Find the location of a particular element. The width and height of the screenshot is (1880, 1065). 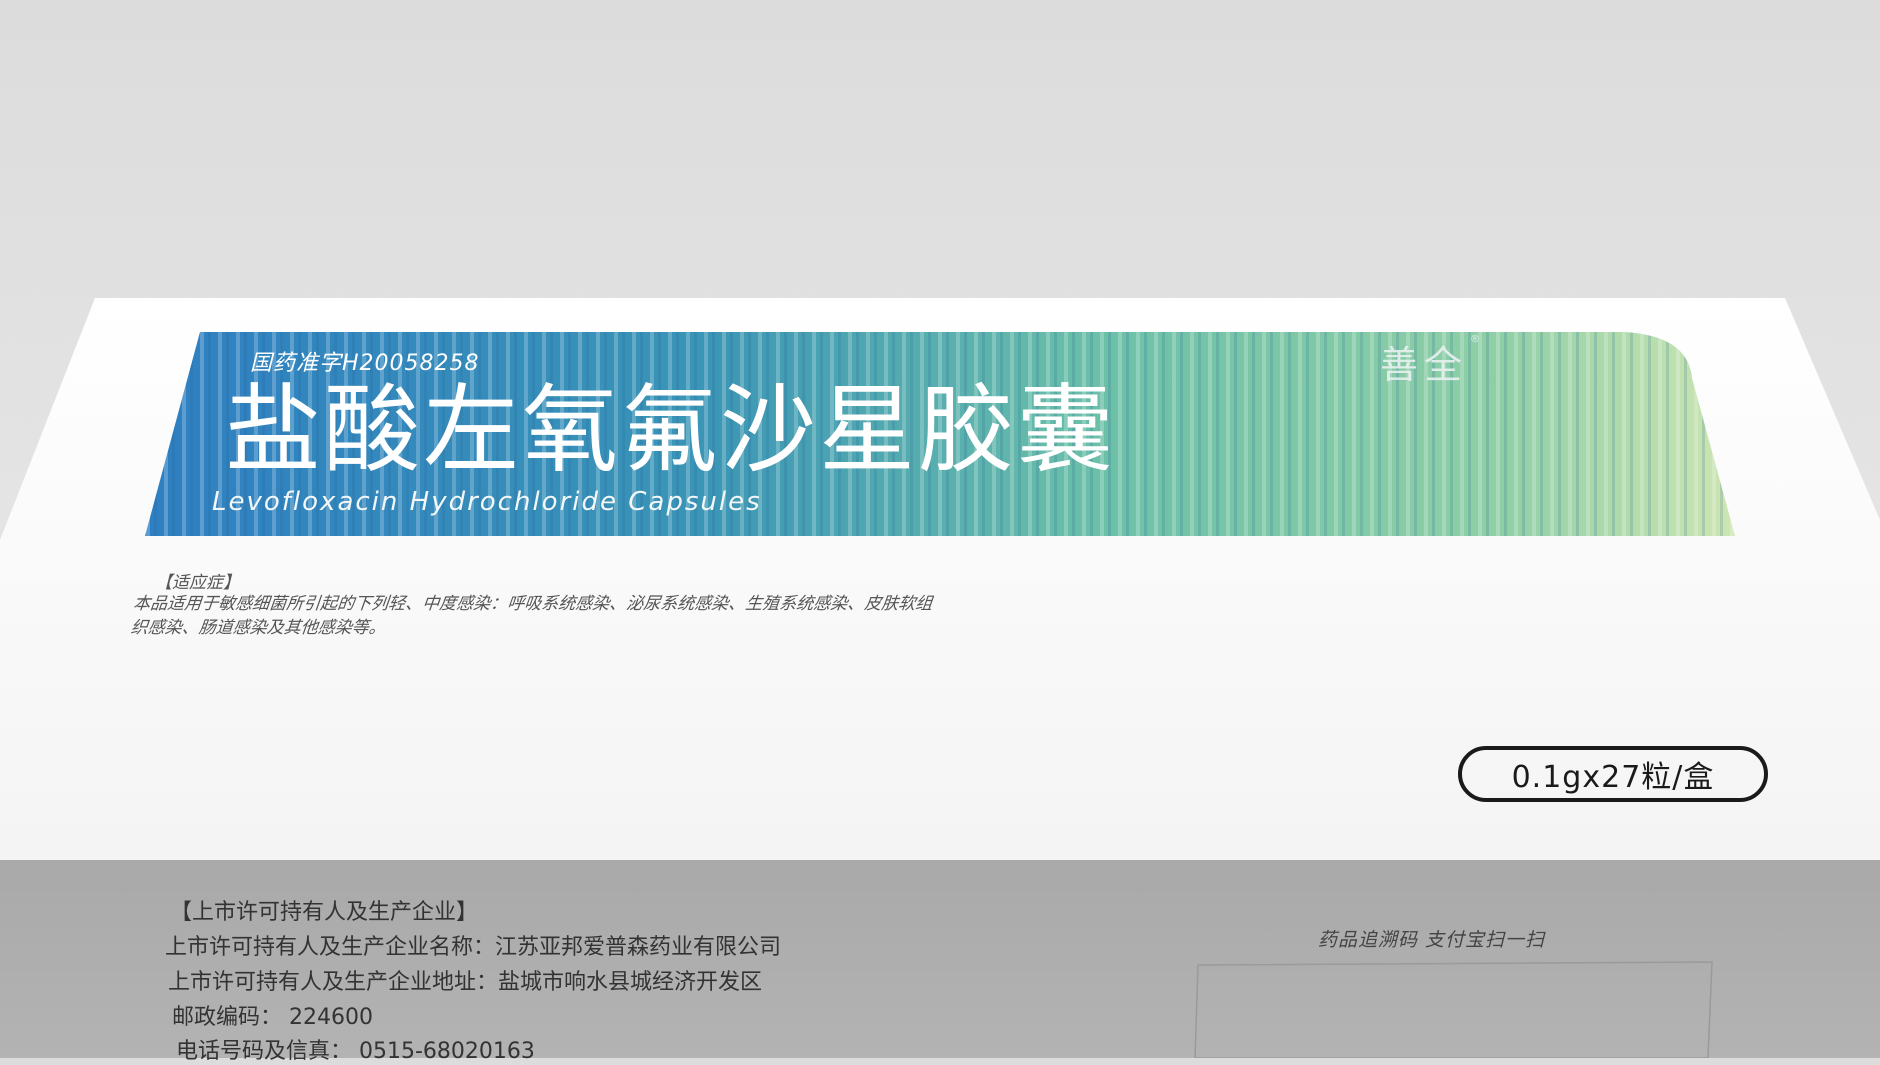

indication-heading: 【适应症】 is located at coordinates (197, 583).